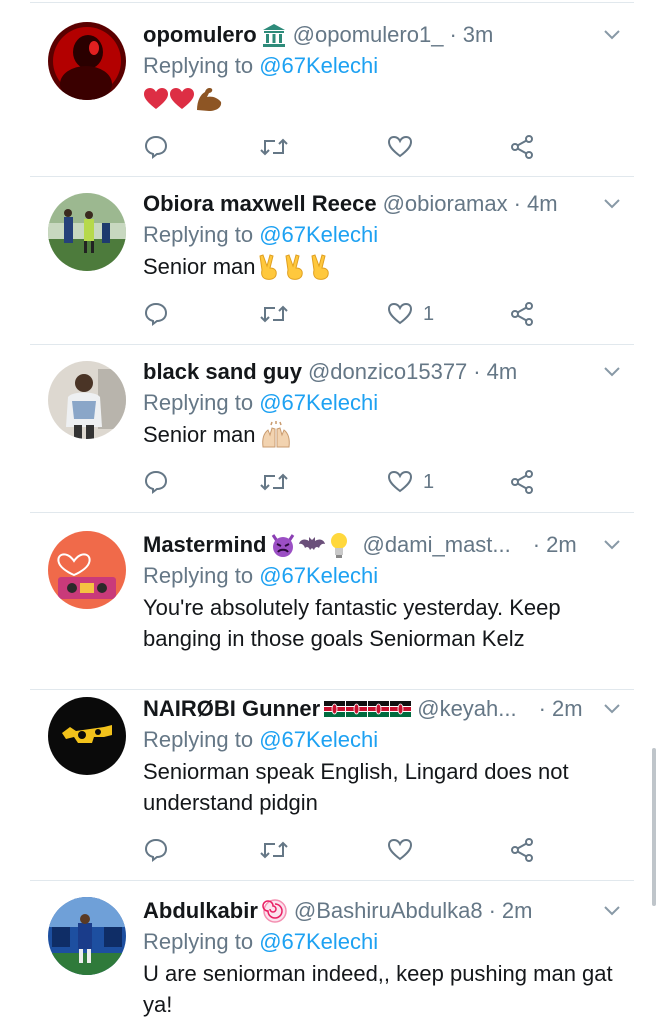 The height and width of the screenshot is (1034, 664). I want to click on display-name: Obiora maxwell Reece, so click(260, 204).